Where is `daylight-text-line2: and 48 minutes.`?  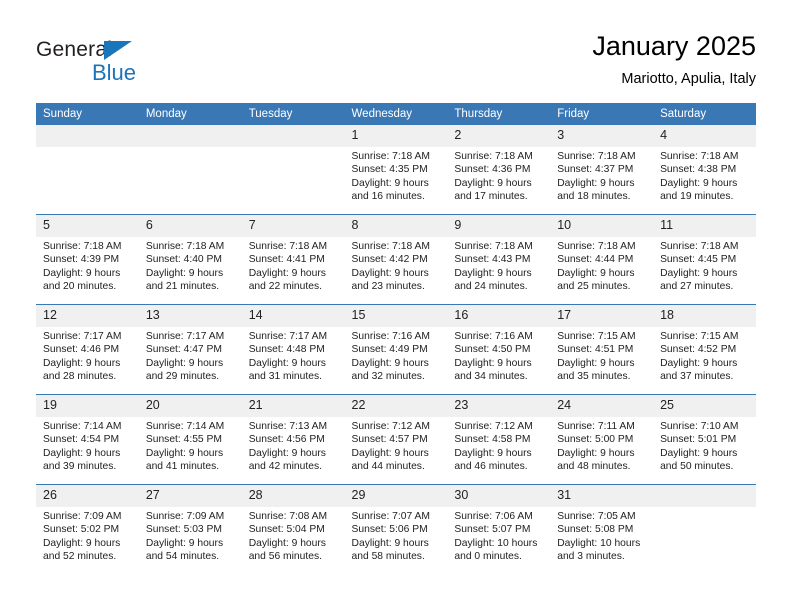
daylight-text-line2: and 48 minutes. is located at coordinates (594, 466).